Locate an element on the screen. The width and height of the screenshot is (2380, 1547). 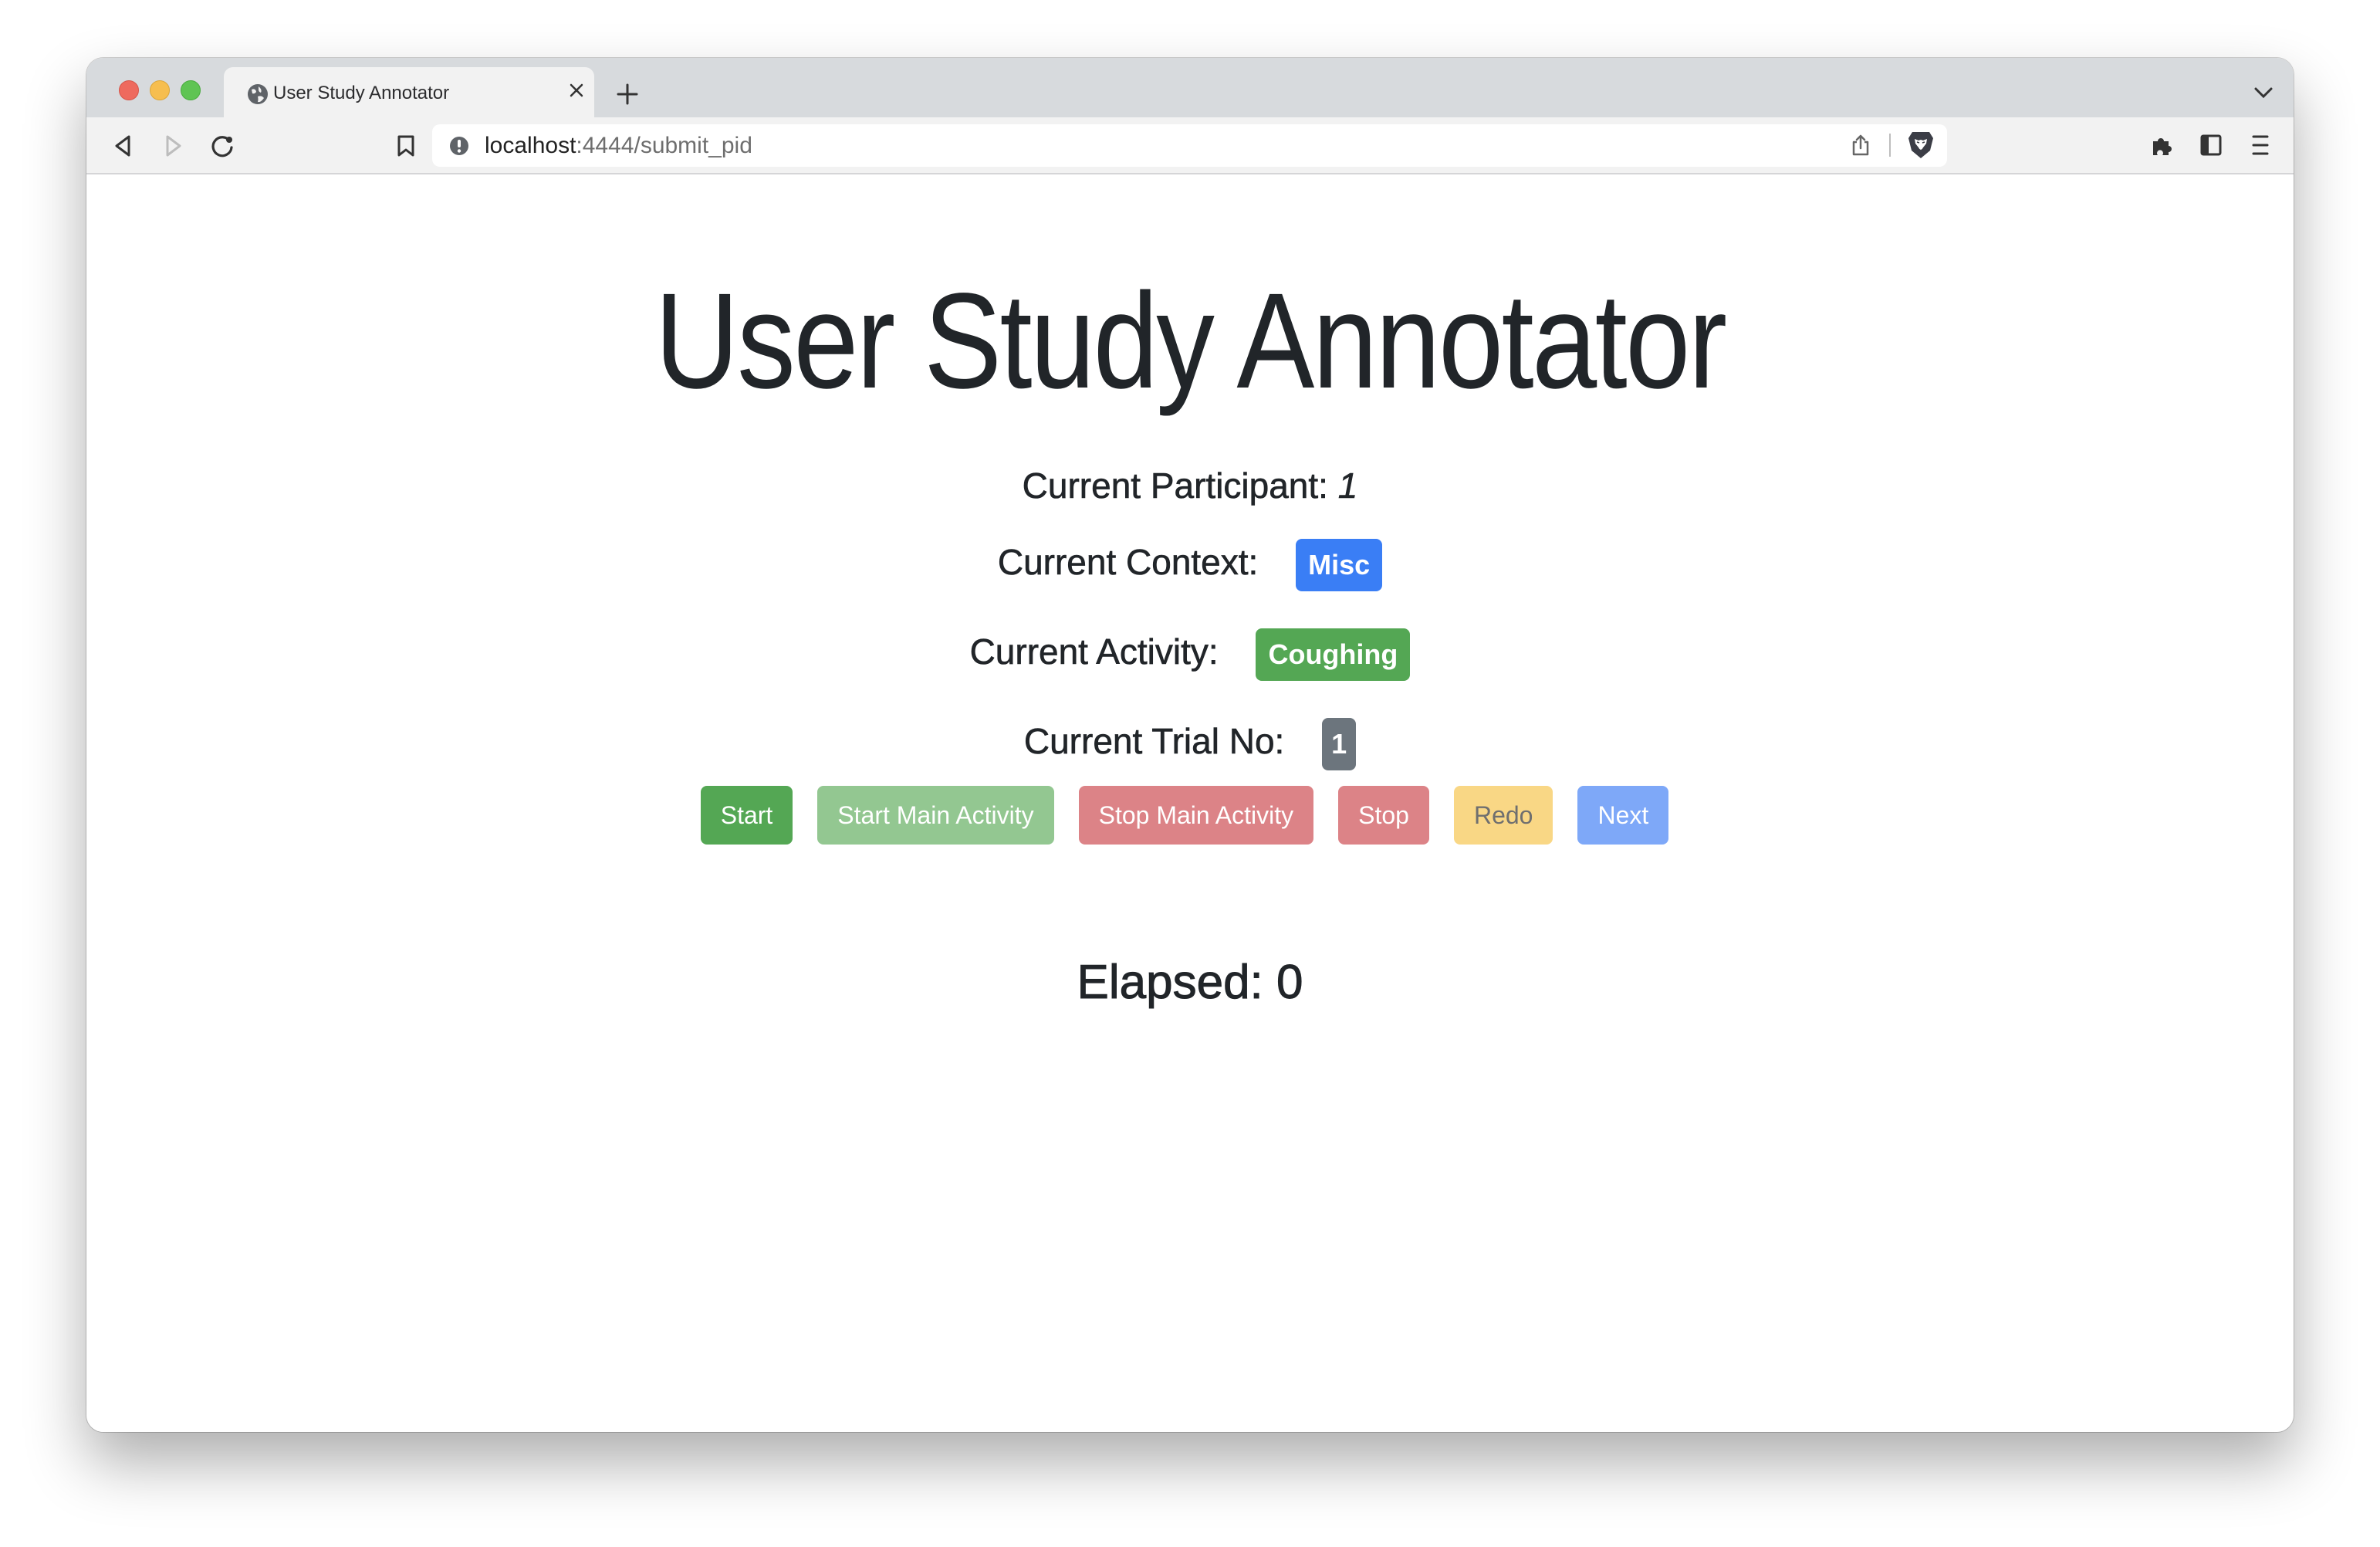
tab-title: User Study Annotator is located at coordinates (362, 93).